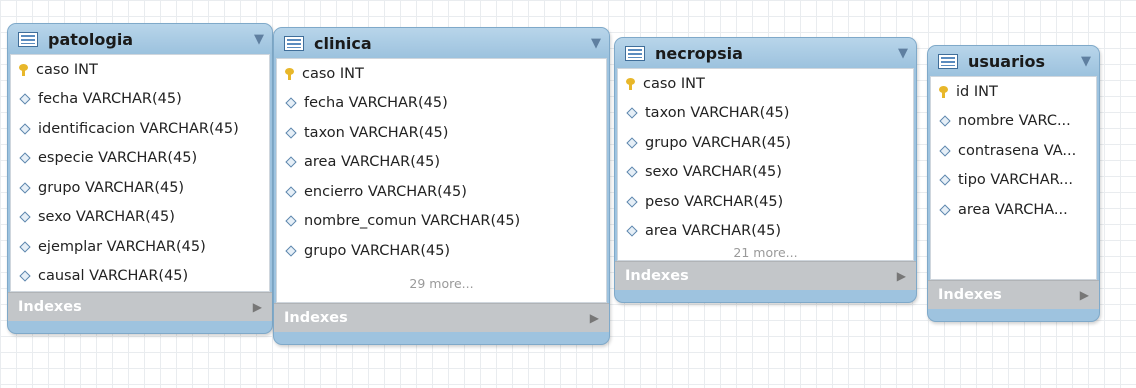 The width and height of the screenshot is (1136, 388). Describe the element at coordinates (343, 43) in the screenshot. I see `table-name: clinica` at that location.